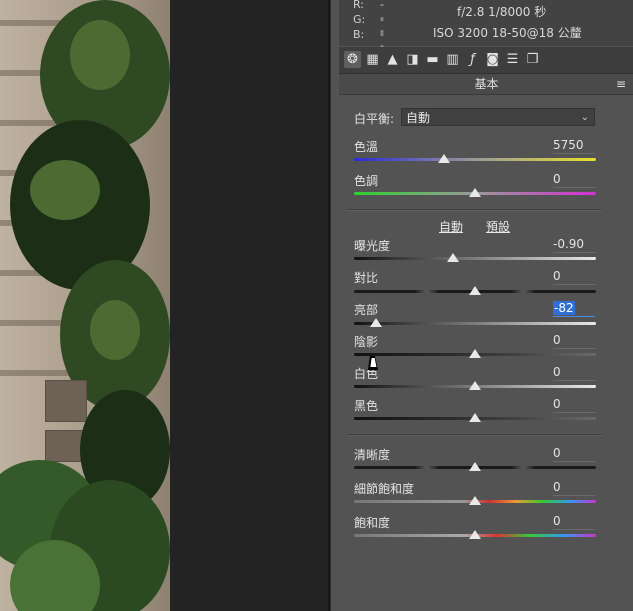  Describe the element at coordinates (564, 308) in the screenshot. I see `highlights-value-selection: -82` at that location.